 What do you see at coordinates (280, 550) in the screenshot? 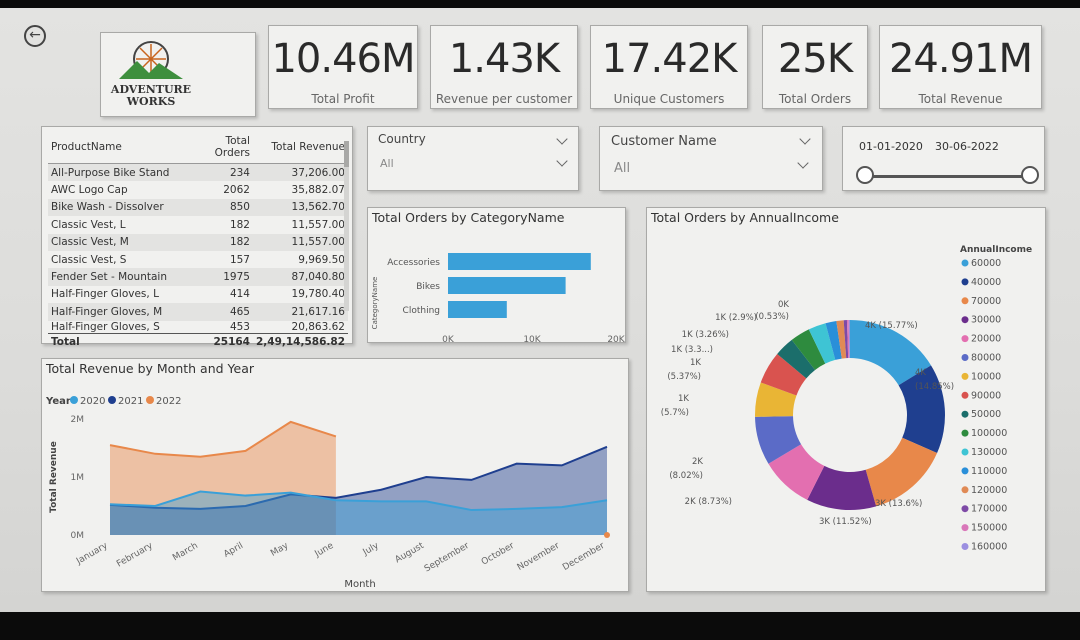
I see `x-tick-label: May` at bounding box center [280, 550].